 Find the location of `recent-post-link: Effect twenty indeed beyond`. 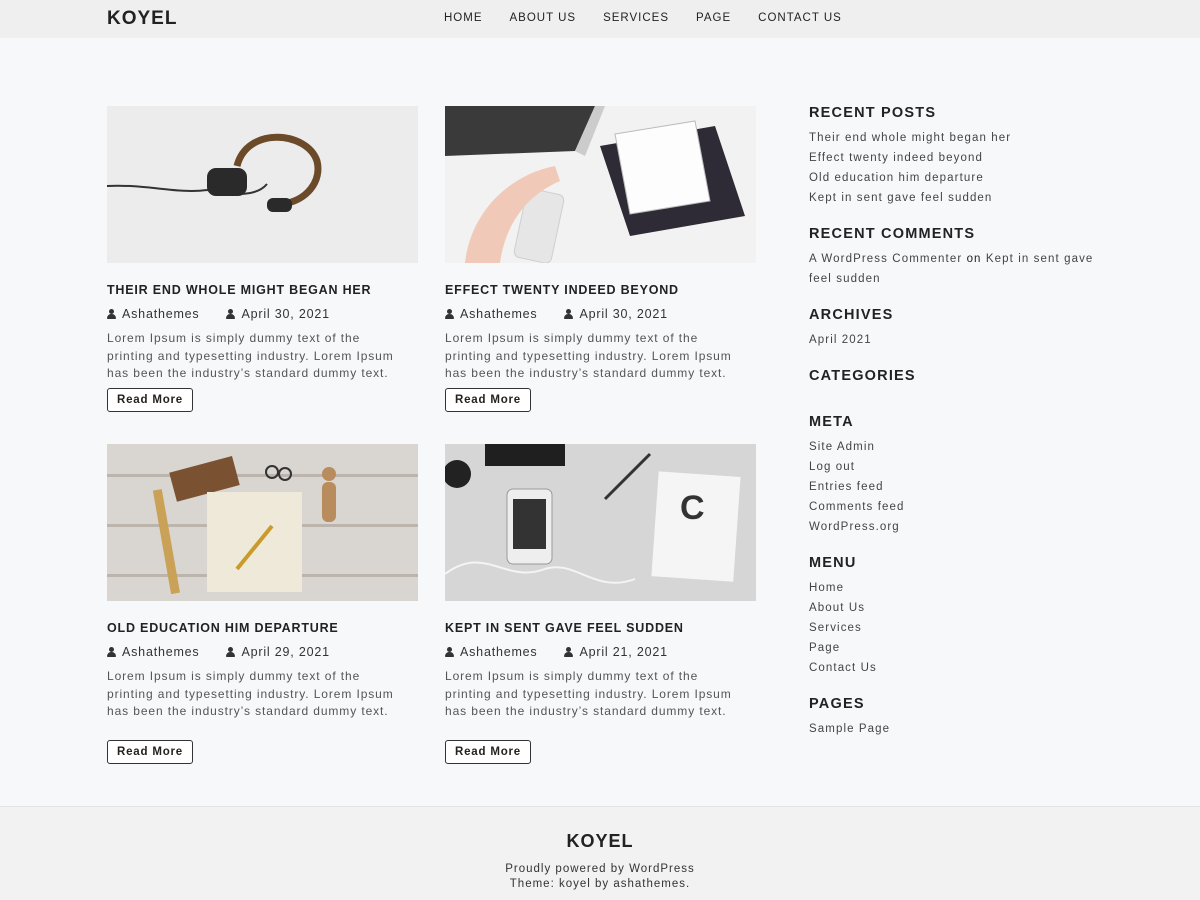

recent-post-link: Effect twenty indeed beyond is located at coordinates (959, 158).